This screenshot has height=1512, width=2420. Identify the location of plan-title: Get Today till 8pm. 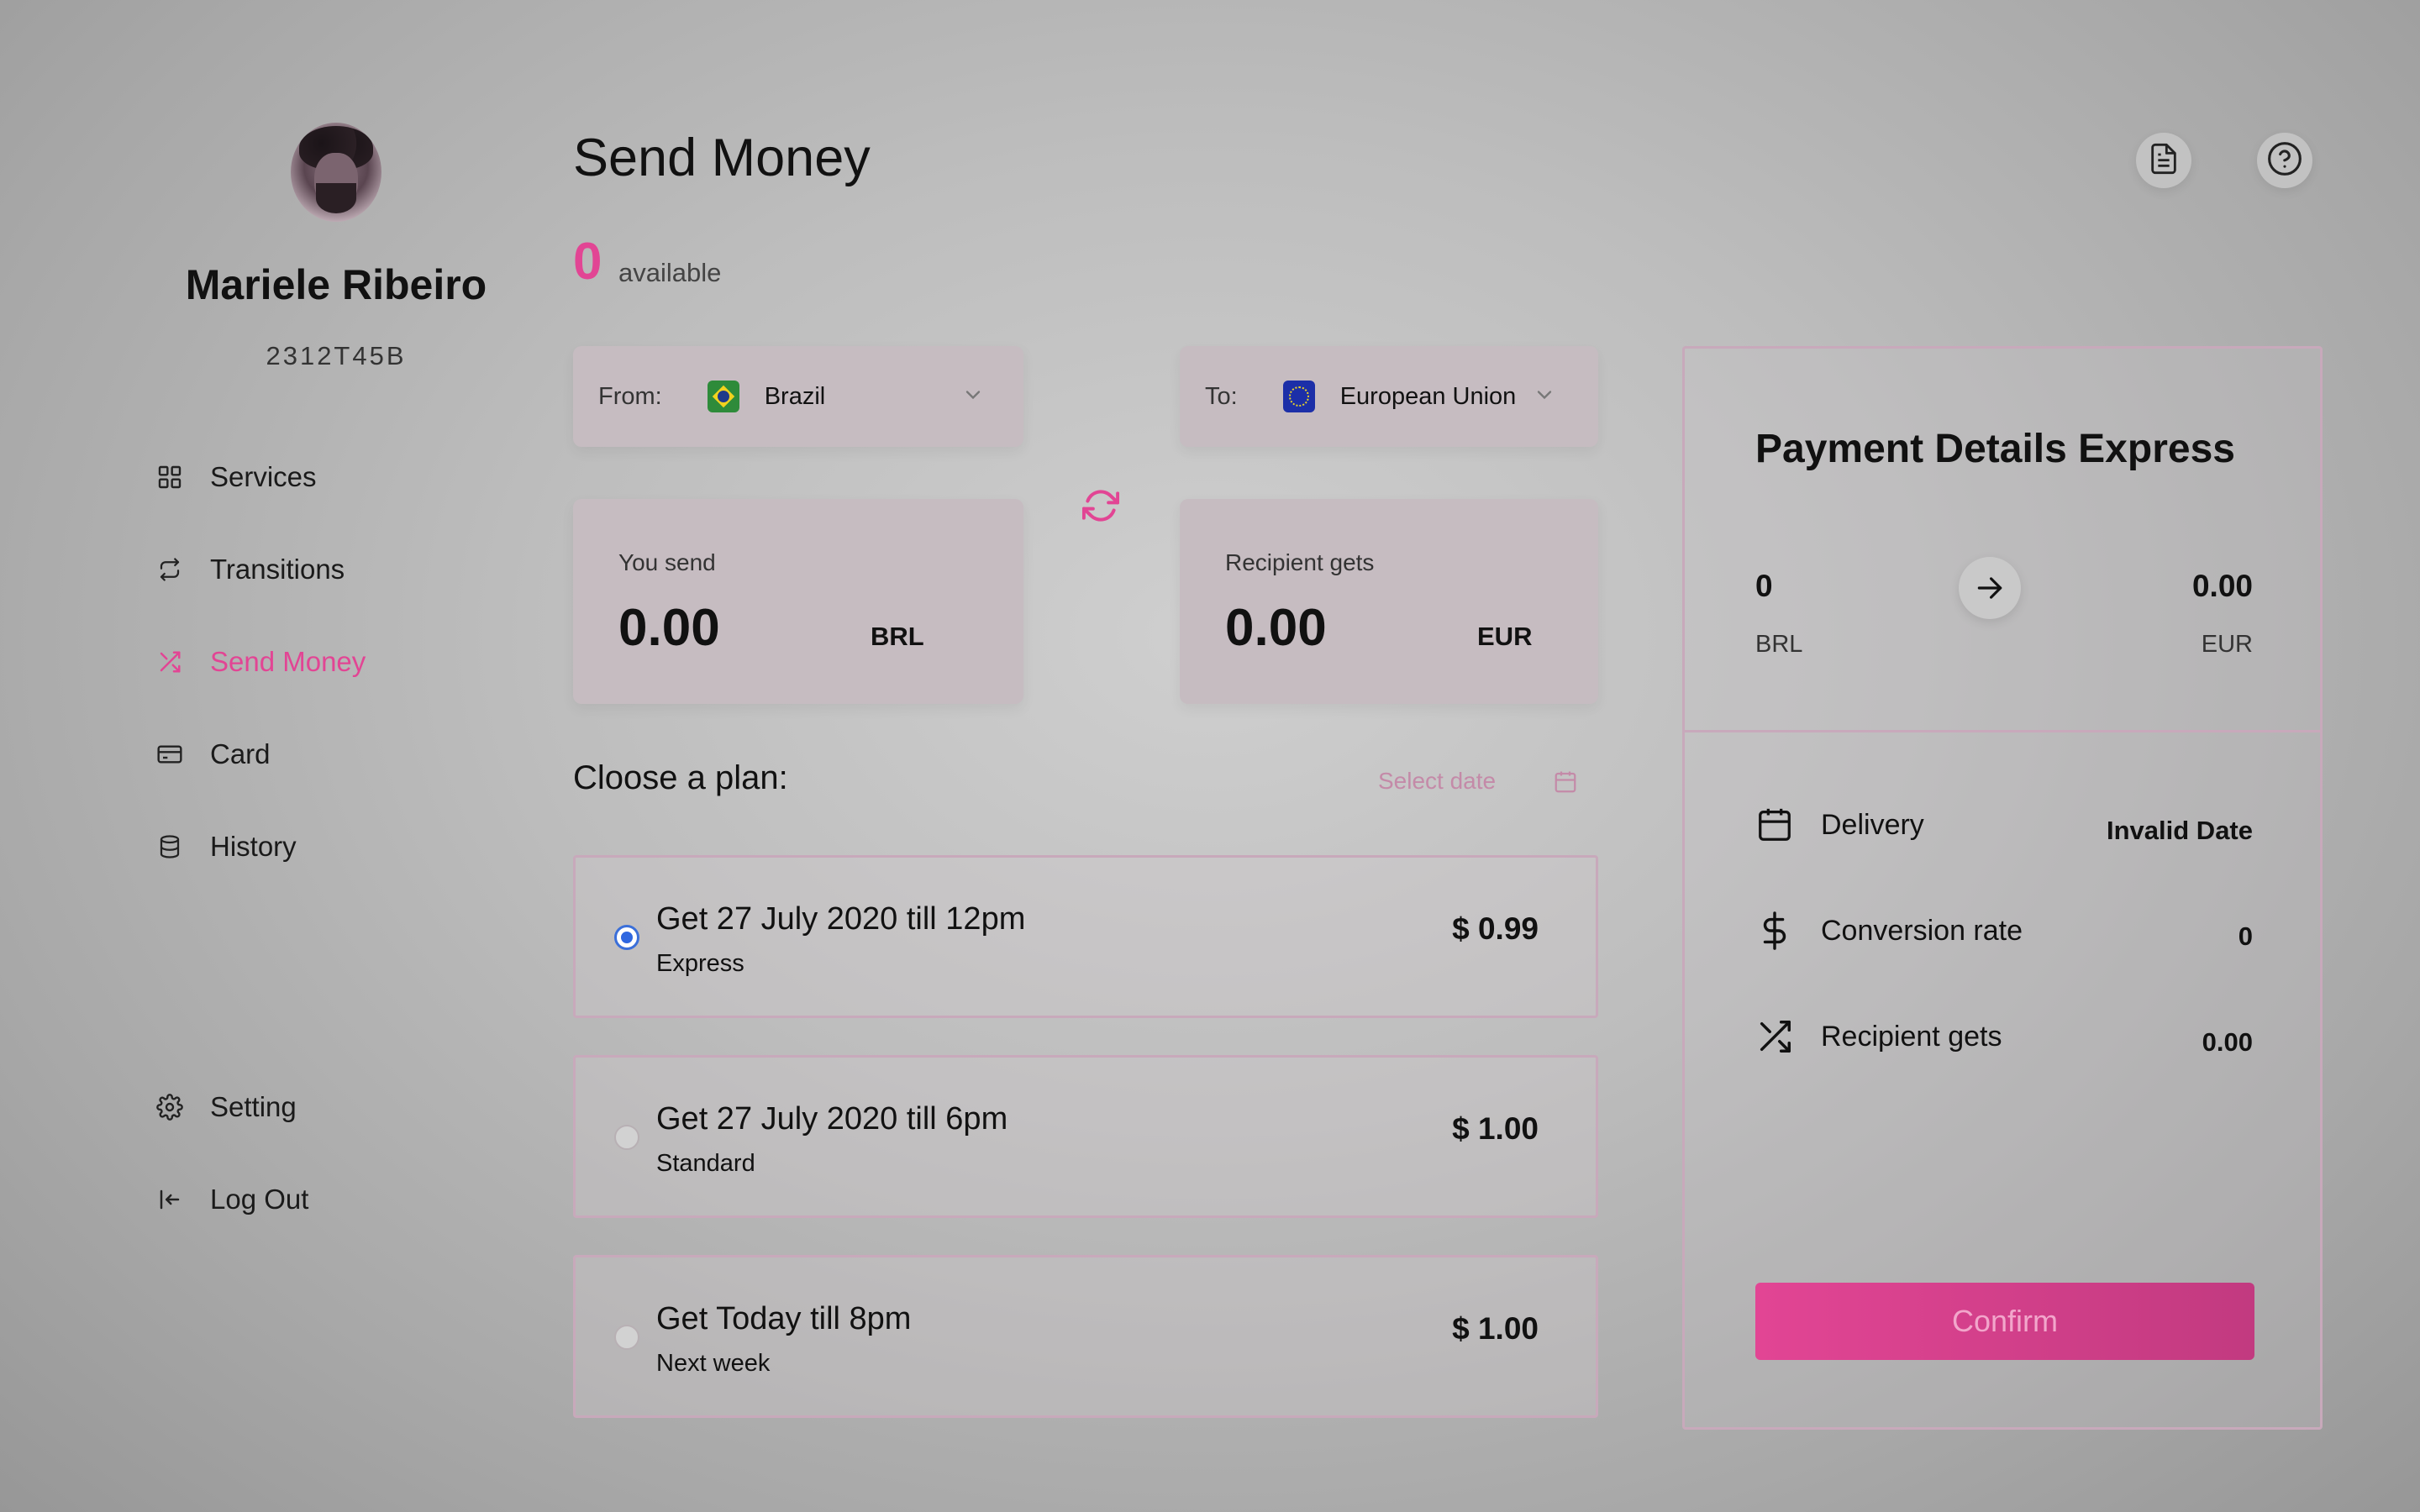
(784, 1318).